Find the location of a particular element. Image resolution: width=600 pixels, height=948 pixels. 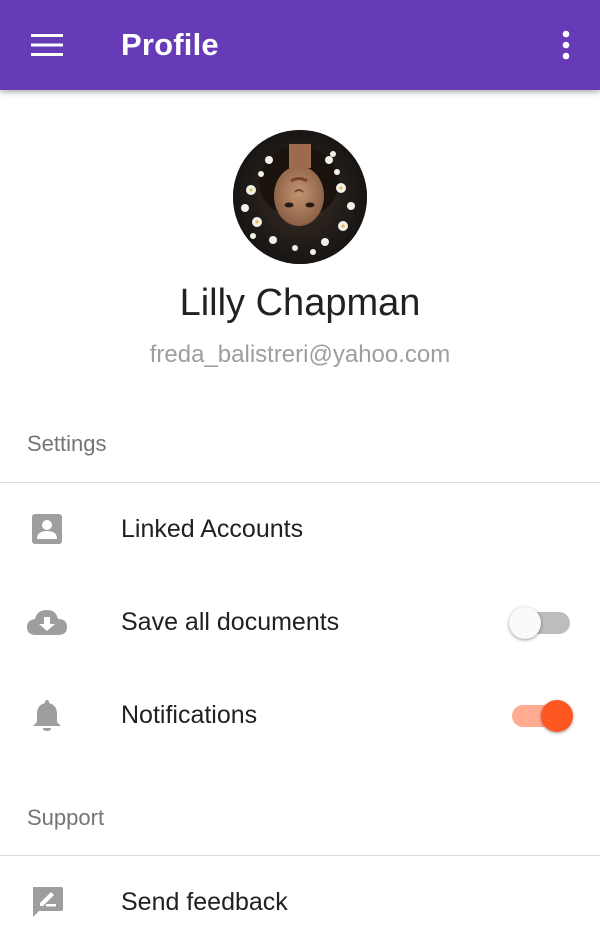

avatar-photo is located at coordinates (300, 197).